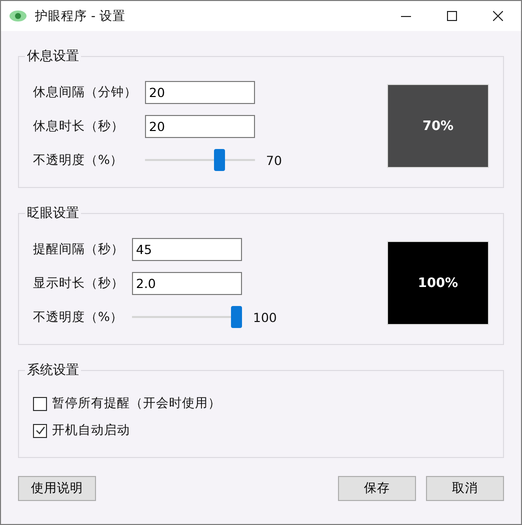  What do you see at coordinates (57, 488) in the screenshot?
I see `help-button: 使用说明` at bounding box center [57, 488].